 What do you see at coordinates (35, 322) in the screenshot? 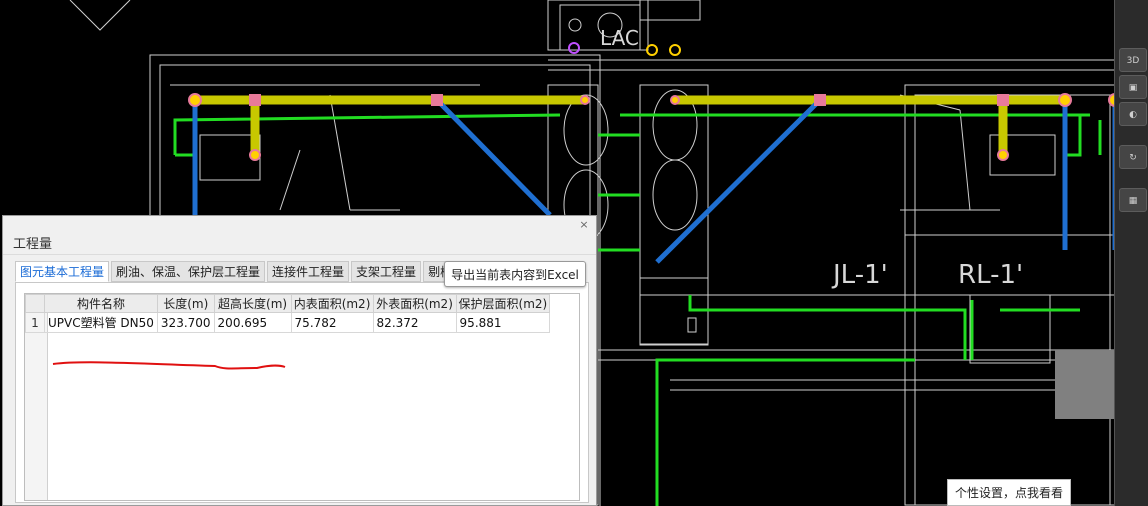
I see `row-number: 1` at bounding box center [35, 322].